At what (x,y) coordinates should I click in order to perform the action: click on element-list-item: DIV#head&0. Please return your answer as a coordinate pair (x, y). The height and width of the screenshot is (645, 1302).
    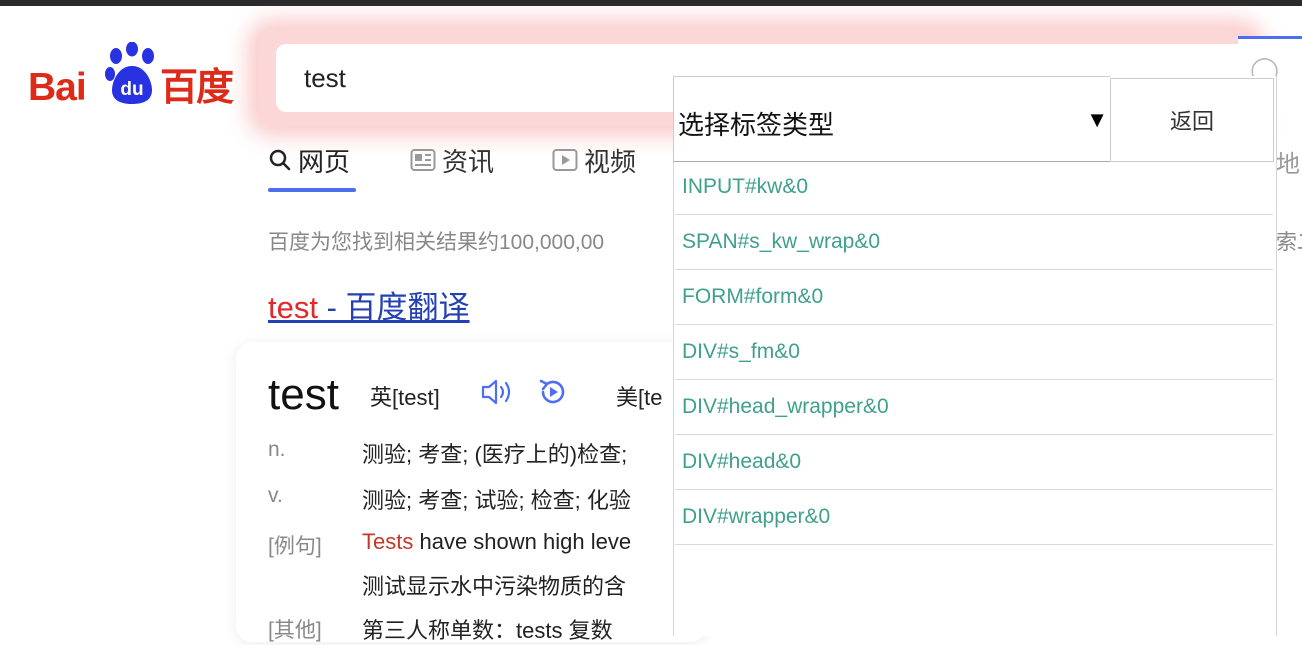
    Looking at the image, I should click on (974, 462).